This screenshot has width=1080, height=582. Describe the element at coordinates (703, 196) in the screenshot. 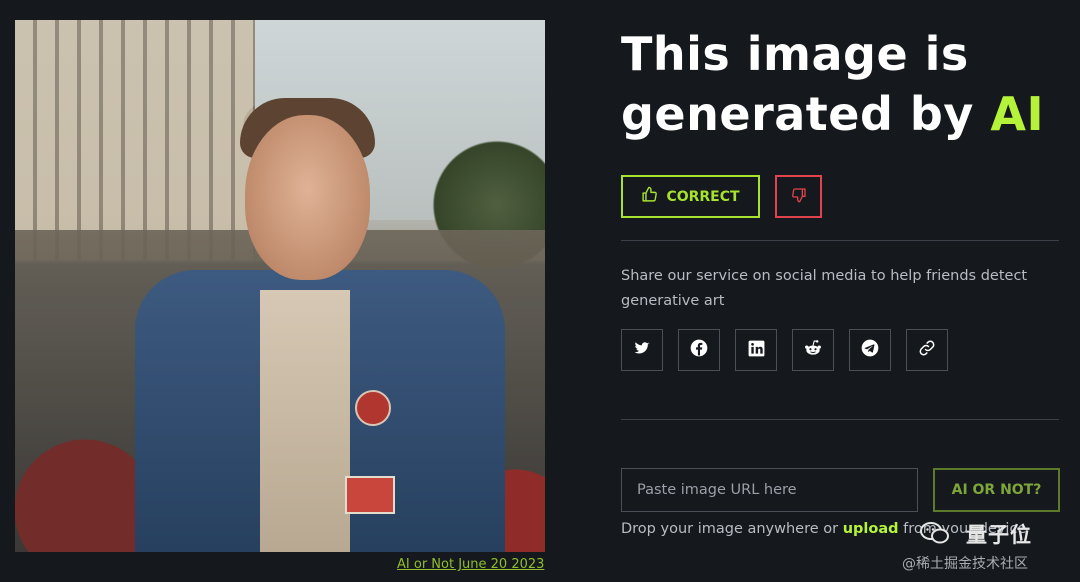

I see `correct-label: CORRECT` at that location.